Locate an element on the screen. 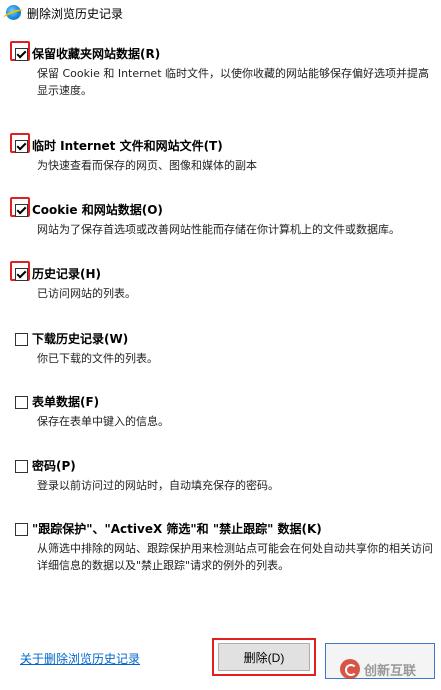 The width and height of the screenshot is (441, 690). checkbox-download-history is located at coordinates (21, 339).